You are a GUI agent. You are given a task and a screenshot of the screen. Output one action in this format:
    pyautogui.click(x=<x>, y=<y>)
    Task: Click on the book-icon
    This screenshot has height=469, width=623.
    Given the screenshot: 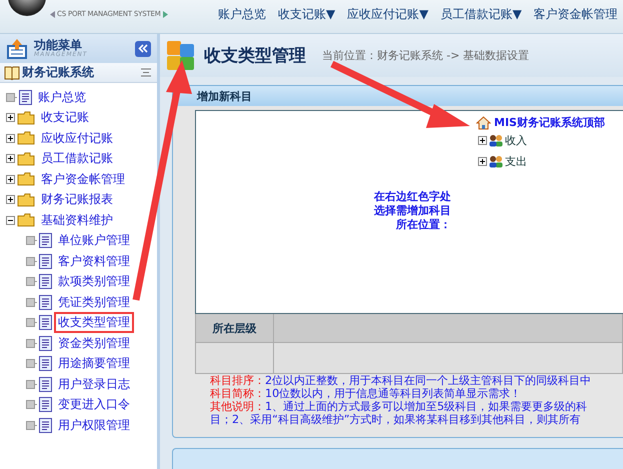 What is the action you would take?
    pyautogui.click(x=12, y=72)
    